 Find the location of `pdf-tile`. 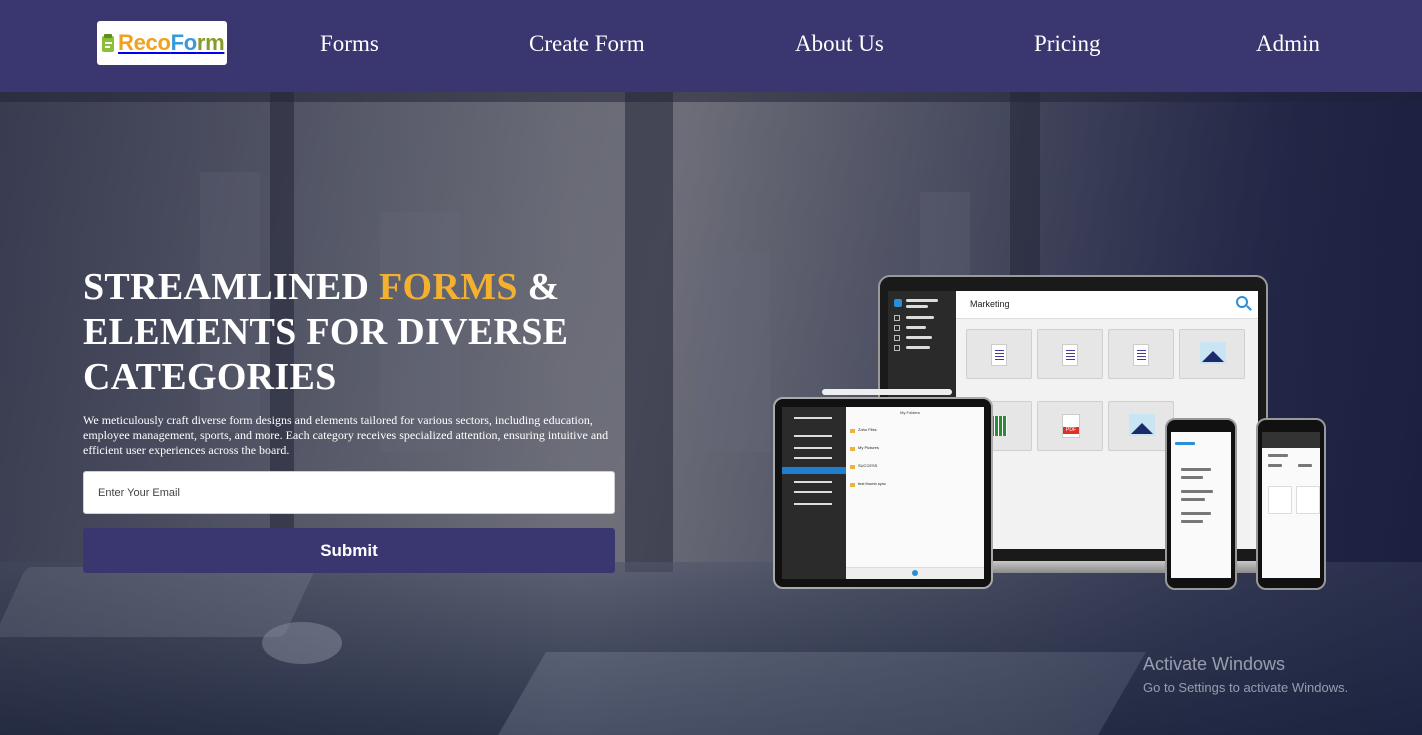

pdf-tile is located at coordinates (1070, 426).